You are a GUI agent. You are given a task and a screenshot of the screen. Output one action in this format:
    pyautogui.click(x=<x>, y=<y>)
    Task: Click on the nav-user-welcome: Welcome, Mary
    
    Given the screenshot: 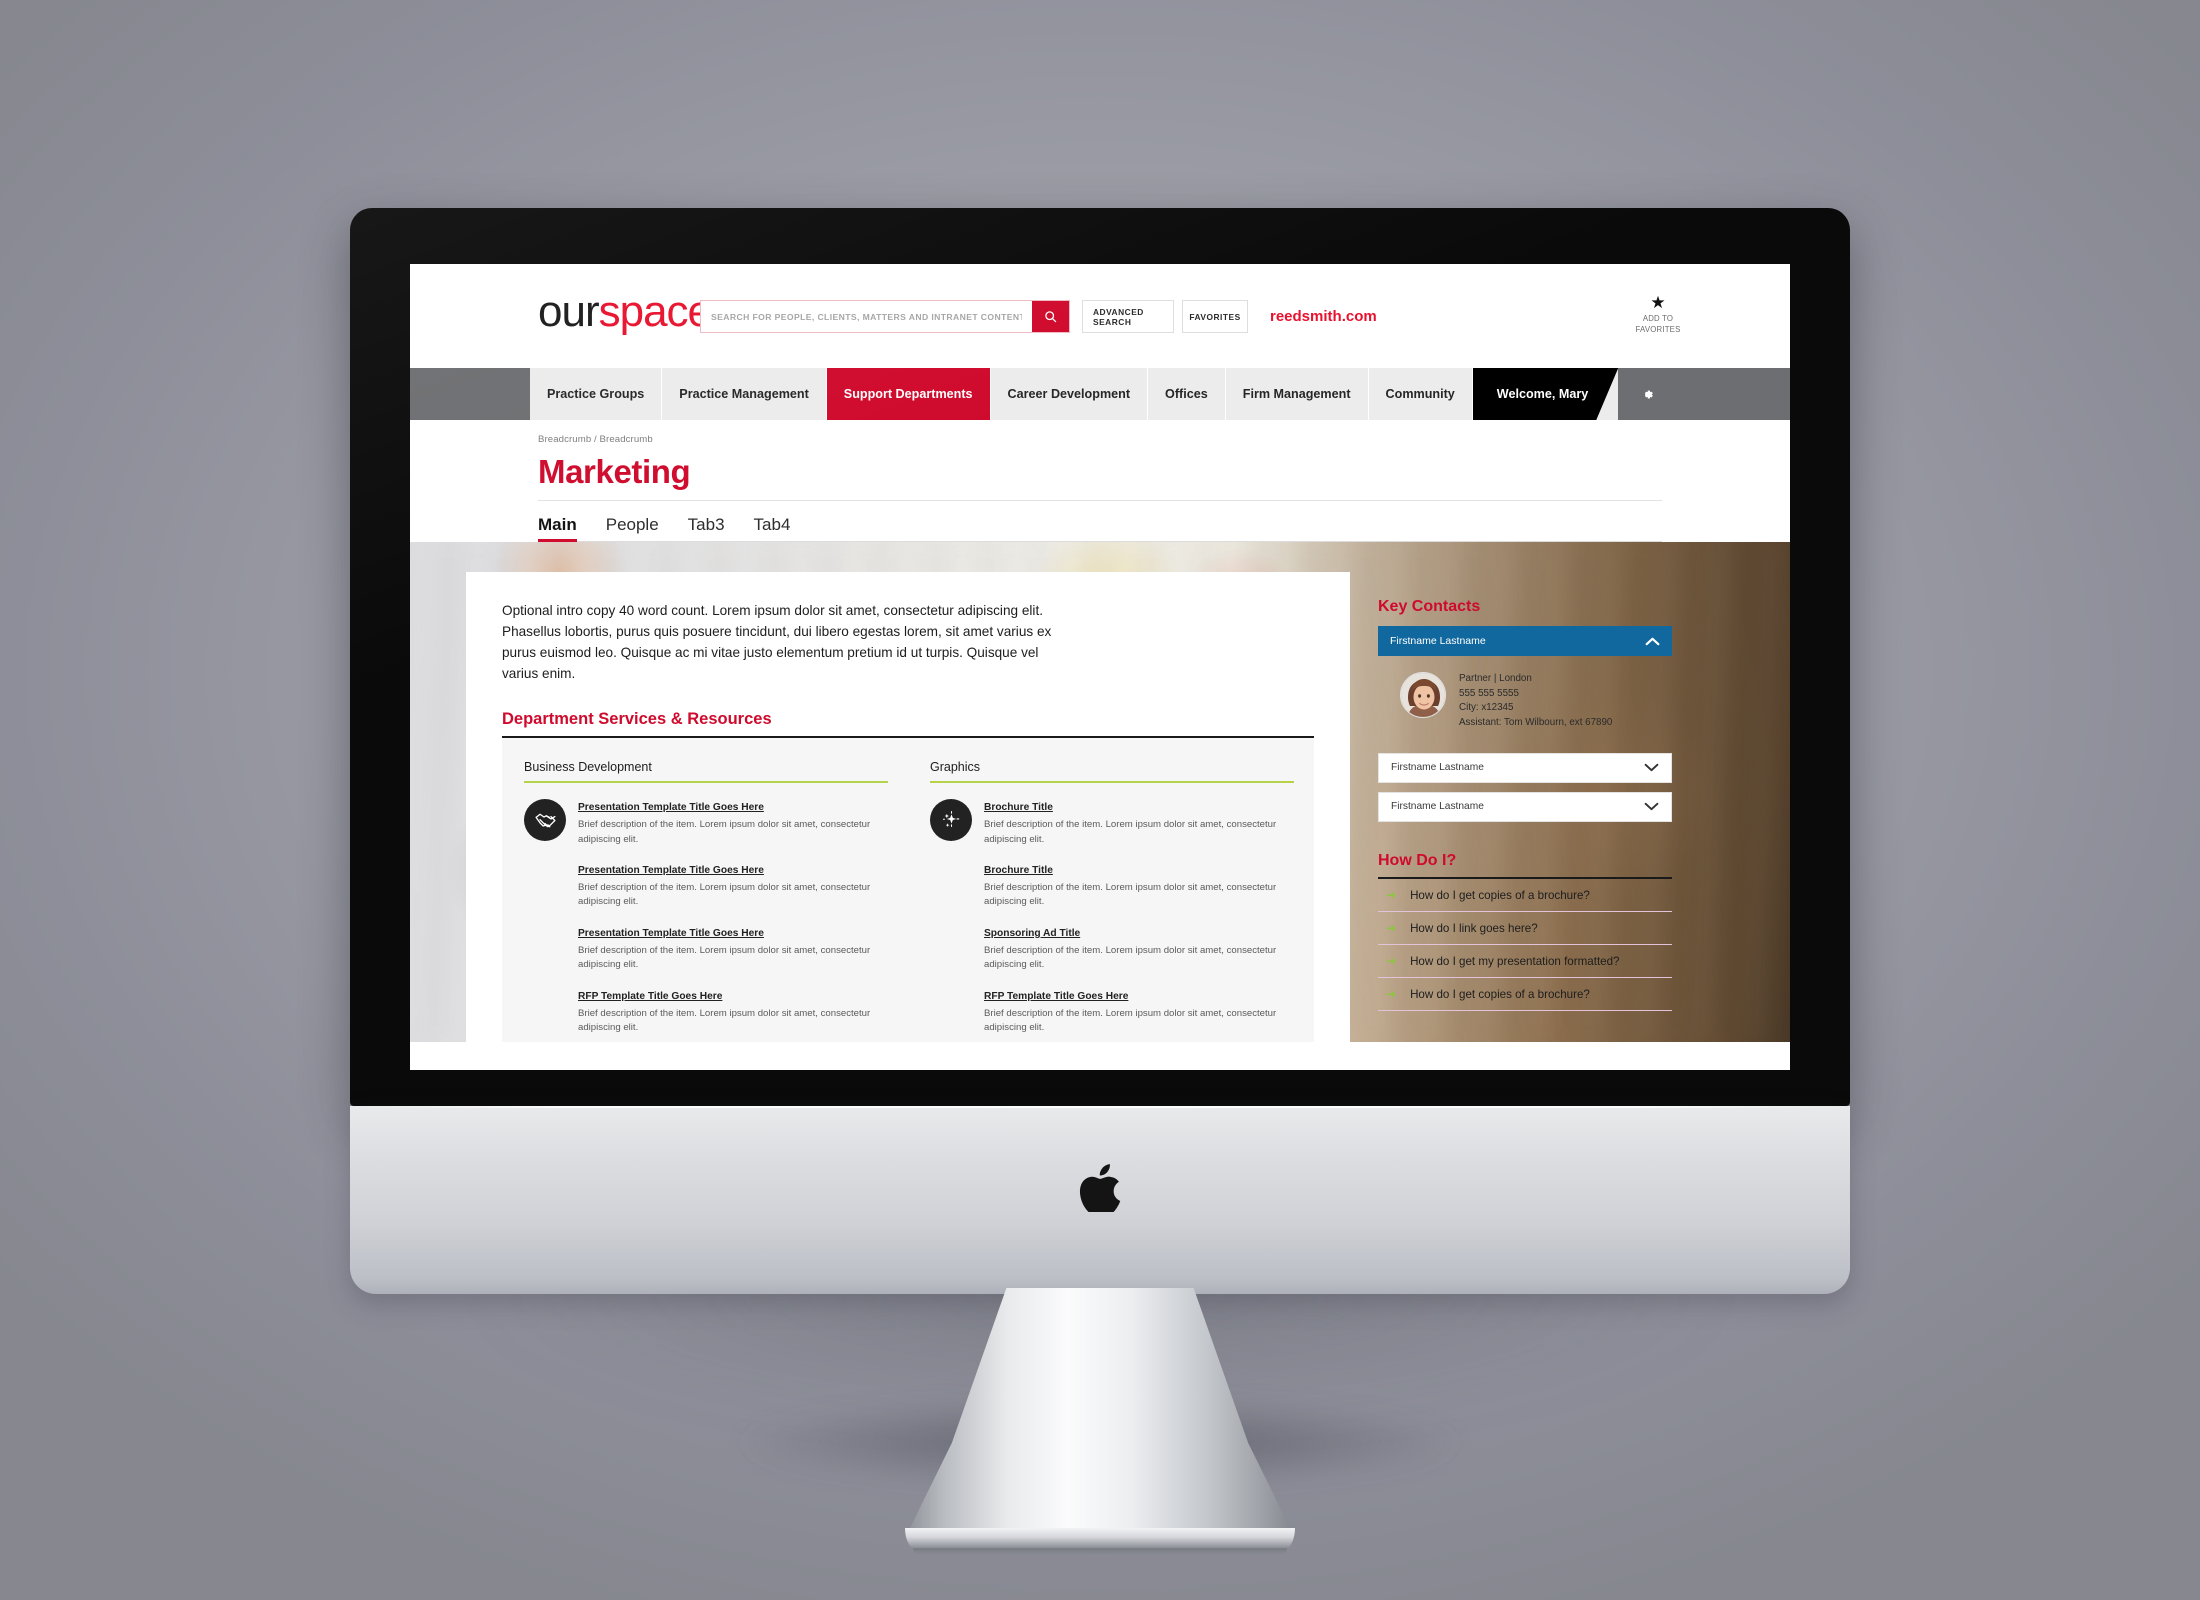 What is the action you would take?
    pyautogui.click(x=1545, y=394)
    